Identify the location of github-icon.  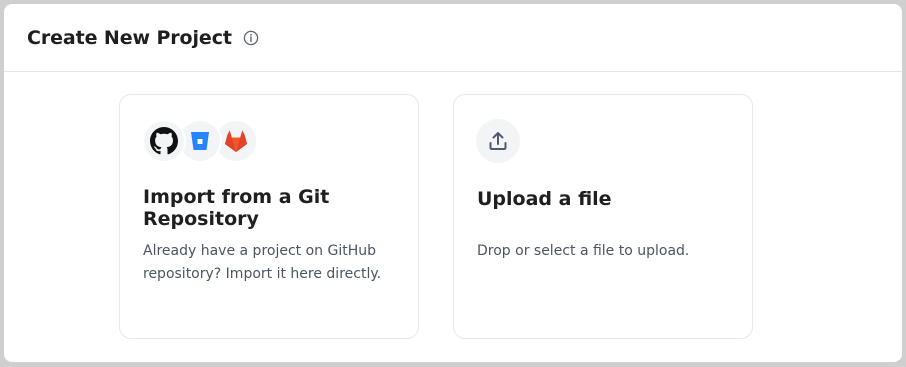
(164, 141).